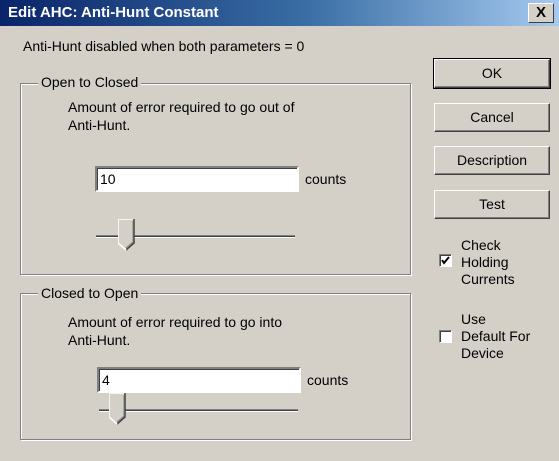  What do you see at coordinates (118, 409) in the screenshot?
I see `closed-to-open-slider-thumb` at bounding box center [118, 409].